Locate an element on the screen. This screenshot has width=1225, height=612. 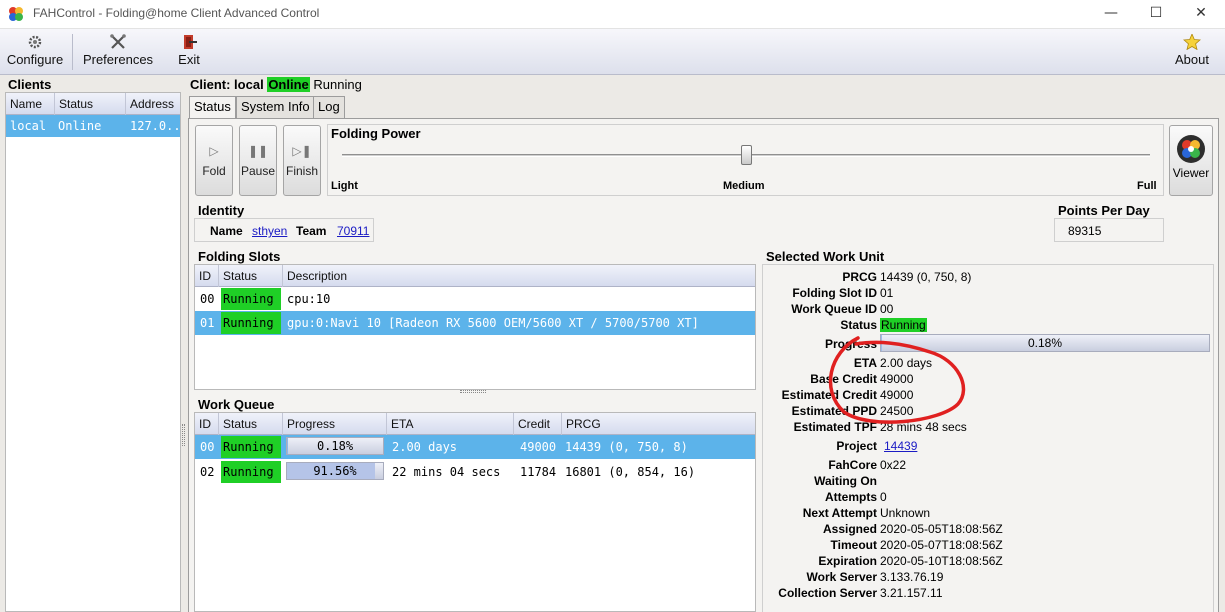
wu-timeout-value: 2020-05-07T18:08:56Z is located at coordinates (941, 545).